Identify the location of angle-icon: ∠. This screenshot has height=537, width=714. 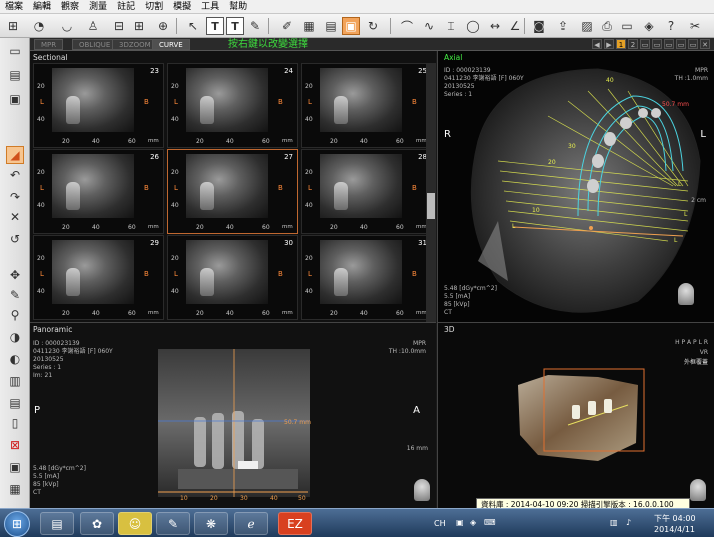
(515, 26).